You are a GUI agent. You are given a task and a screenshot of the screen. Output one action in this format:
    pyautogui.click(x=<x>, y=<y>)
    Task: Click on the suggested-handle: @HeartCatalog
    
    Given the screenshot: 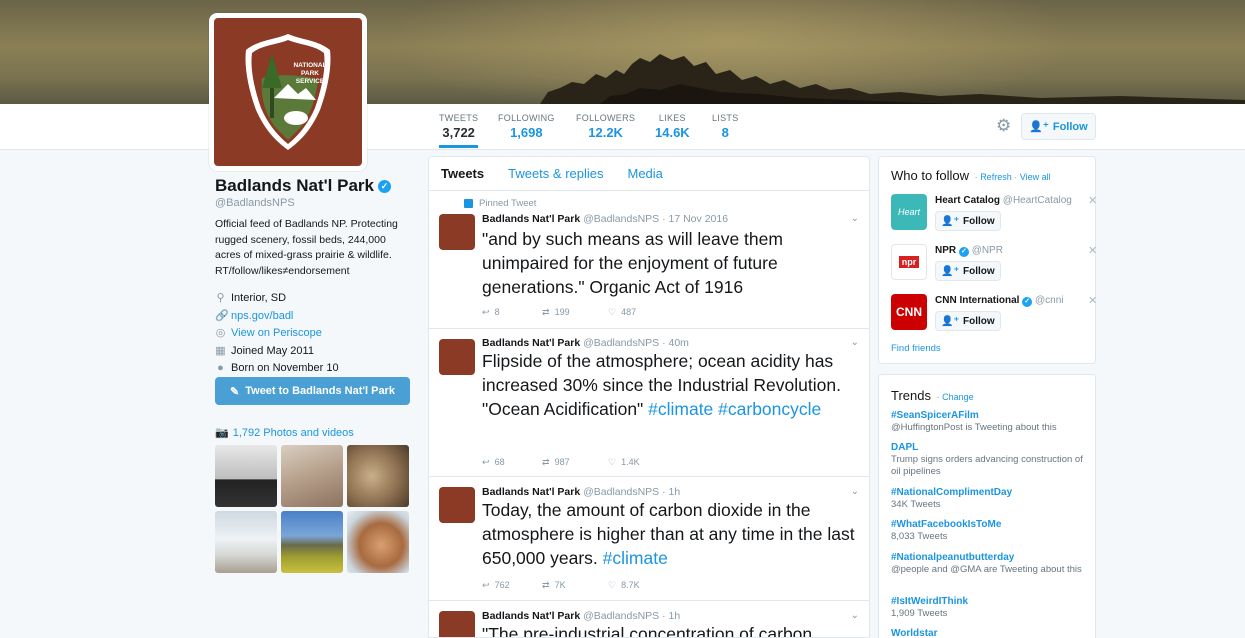 What is the action you would take?
    pyautogui.click(x=1037, y=200)
    